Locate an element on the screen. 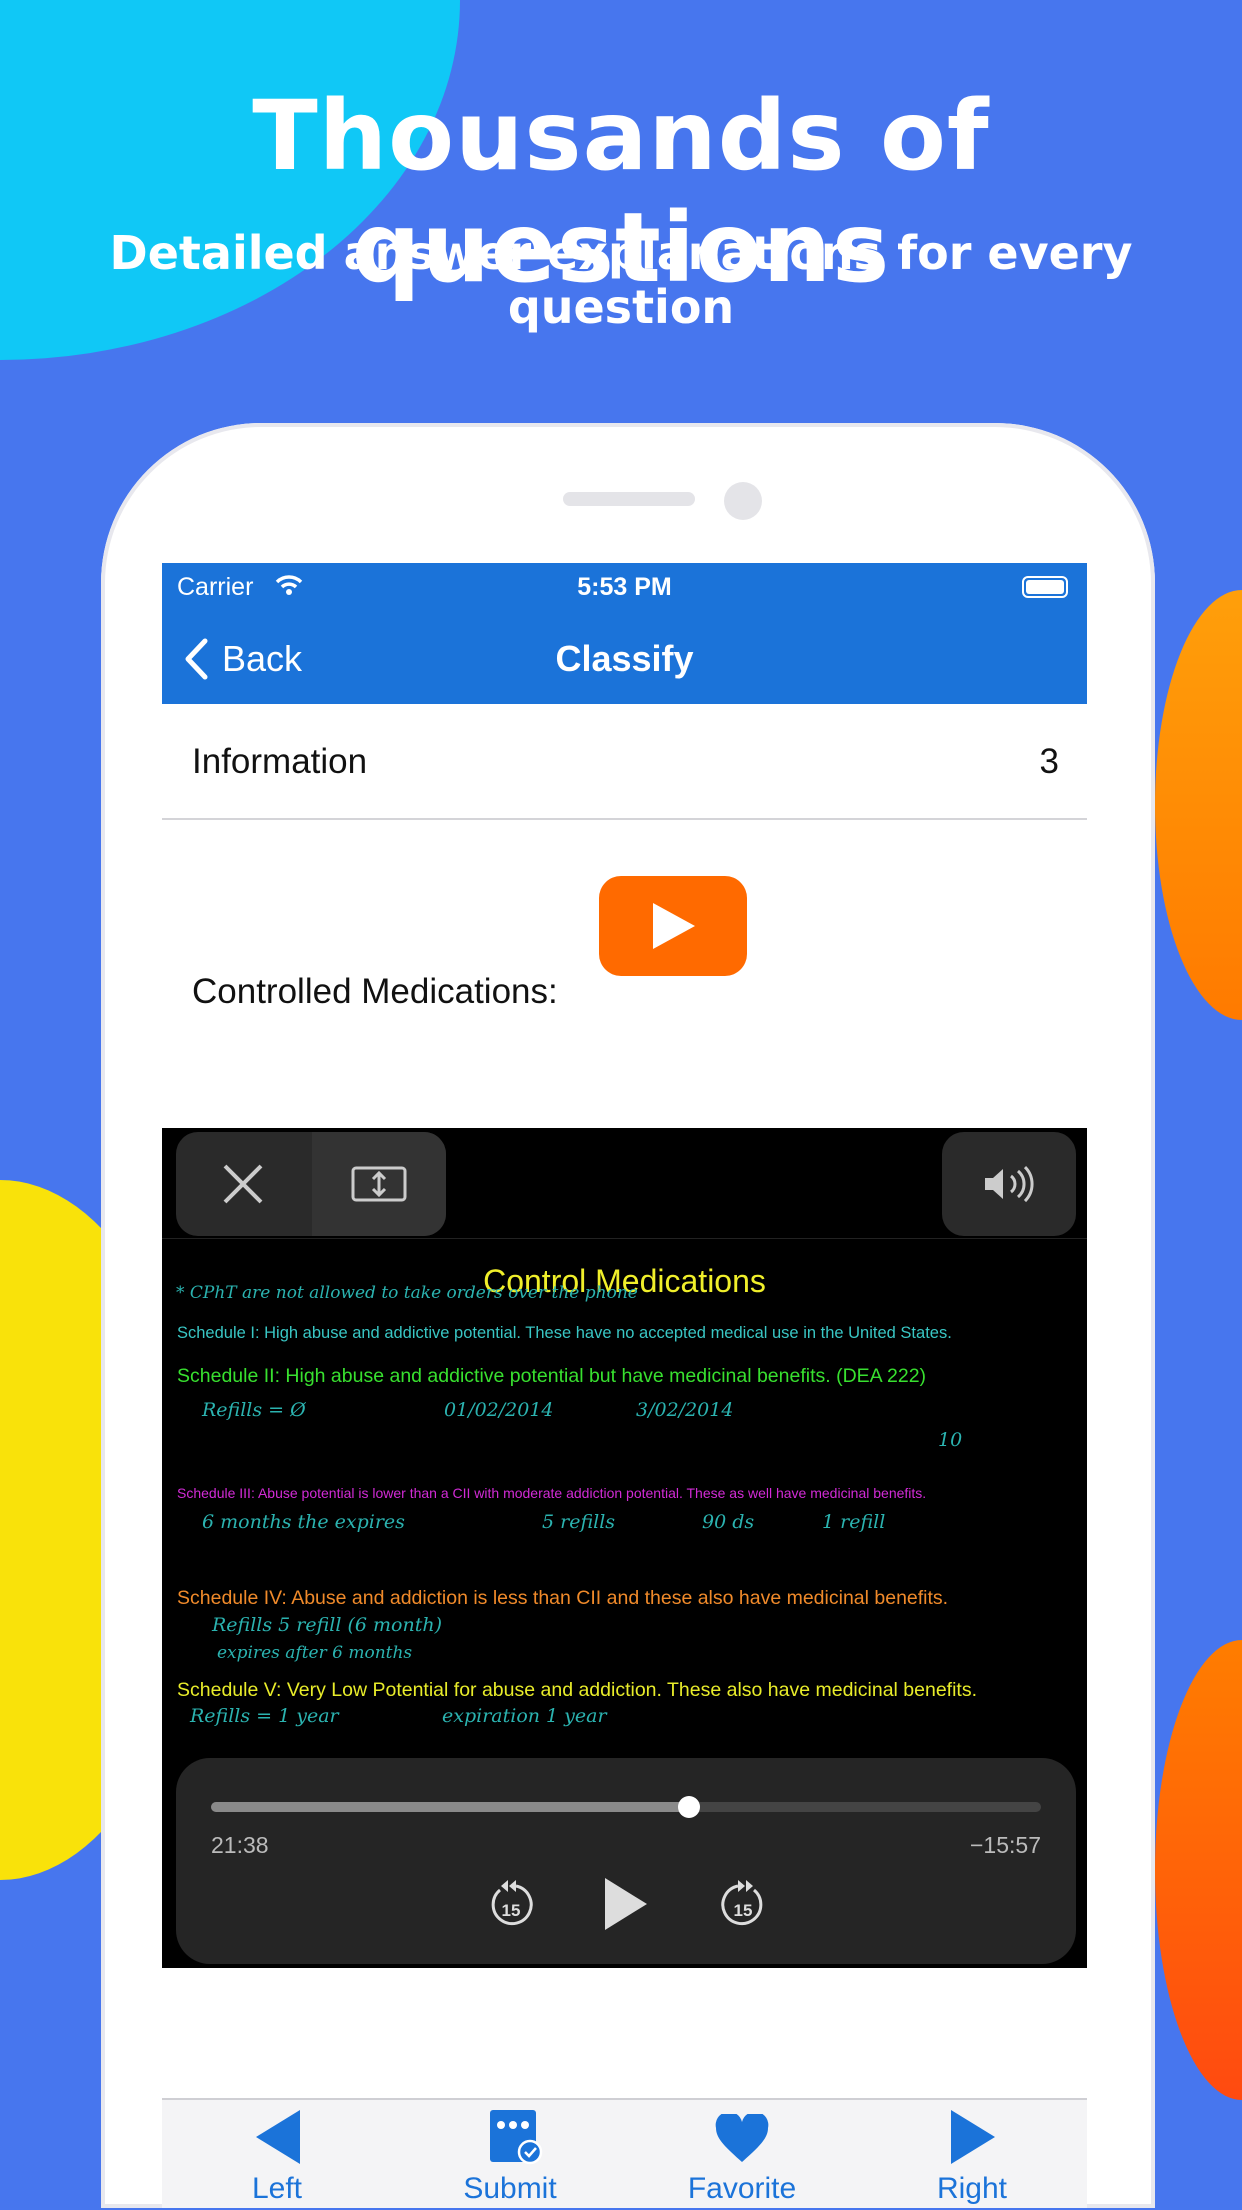  volume-button is located at coordinates (1009, 1184).